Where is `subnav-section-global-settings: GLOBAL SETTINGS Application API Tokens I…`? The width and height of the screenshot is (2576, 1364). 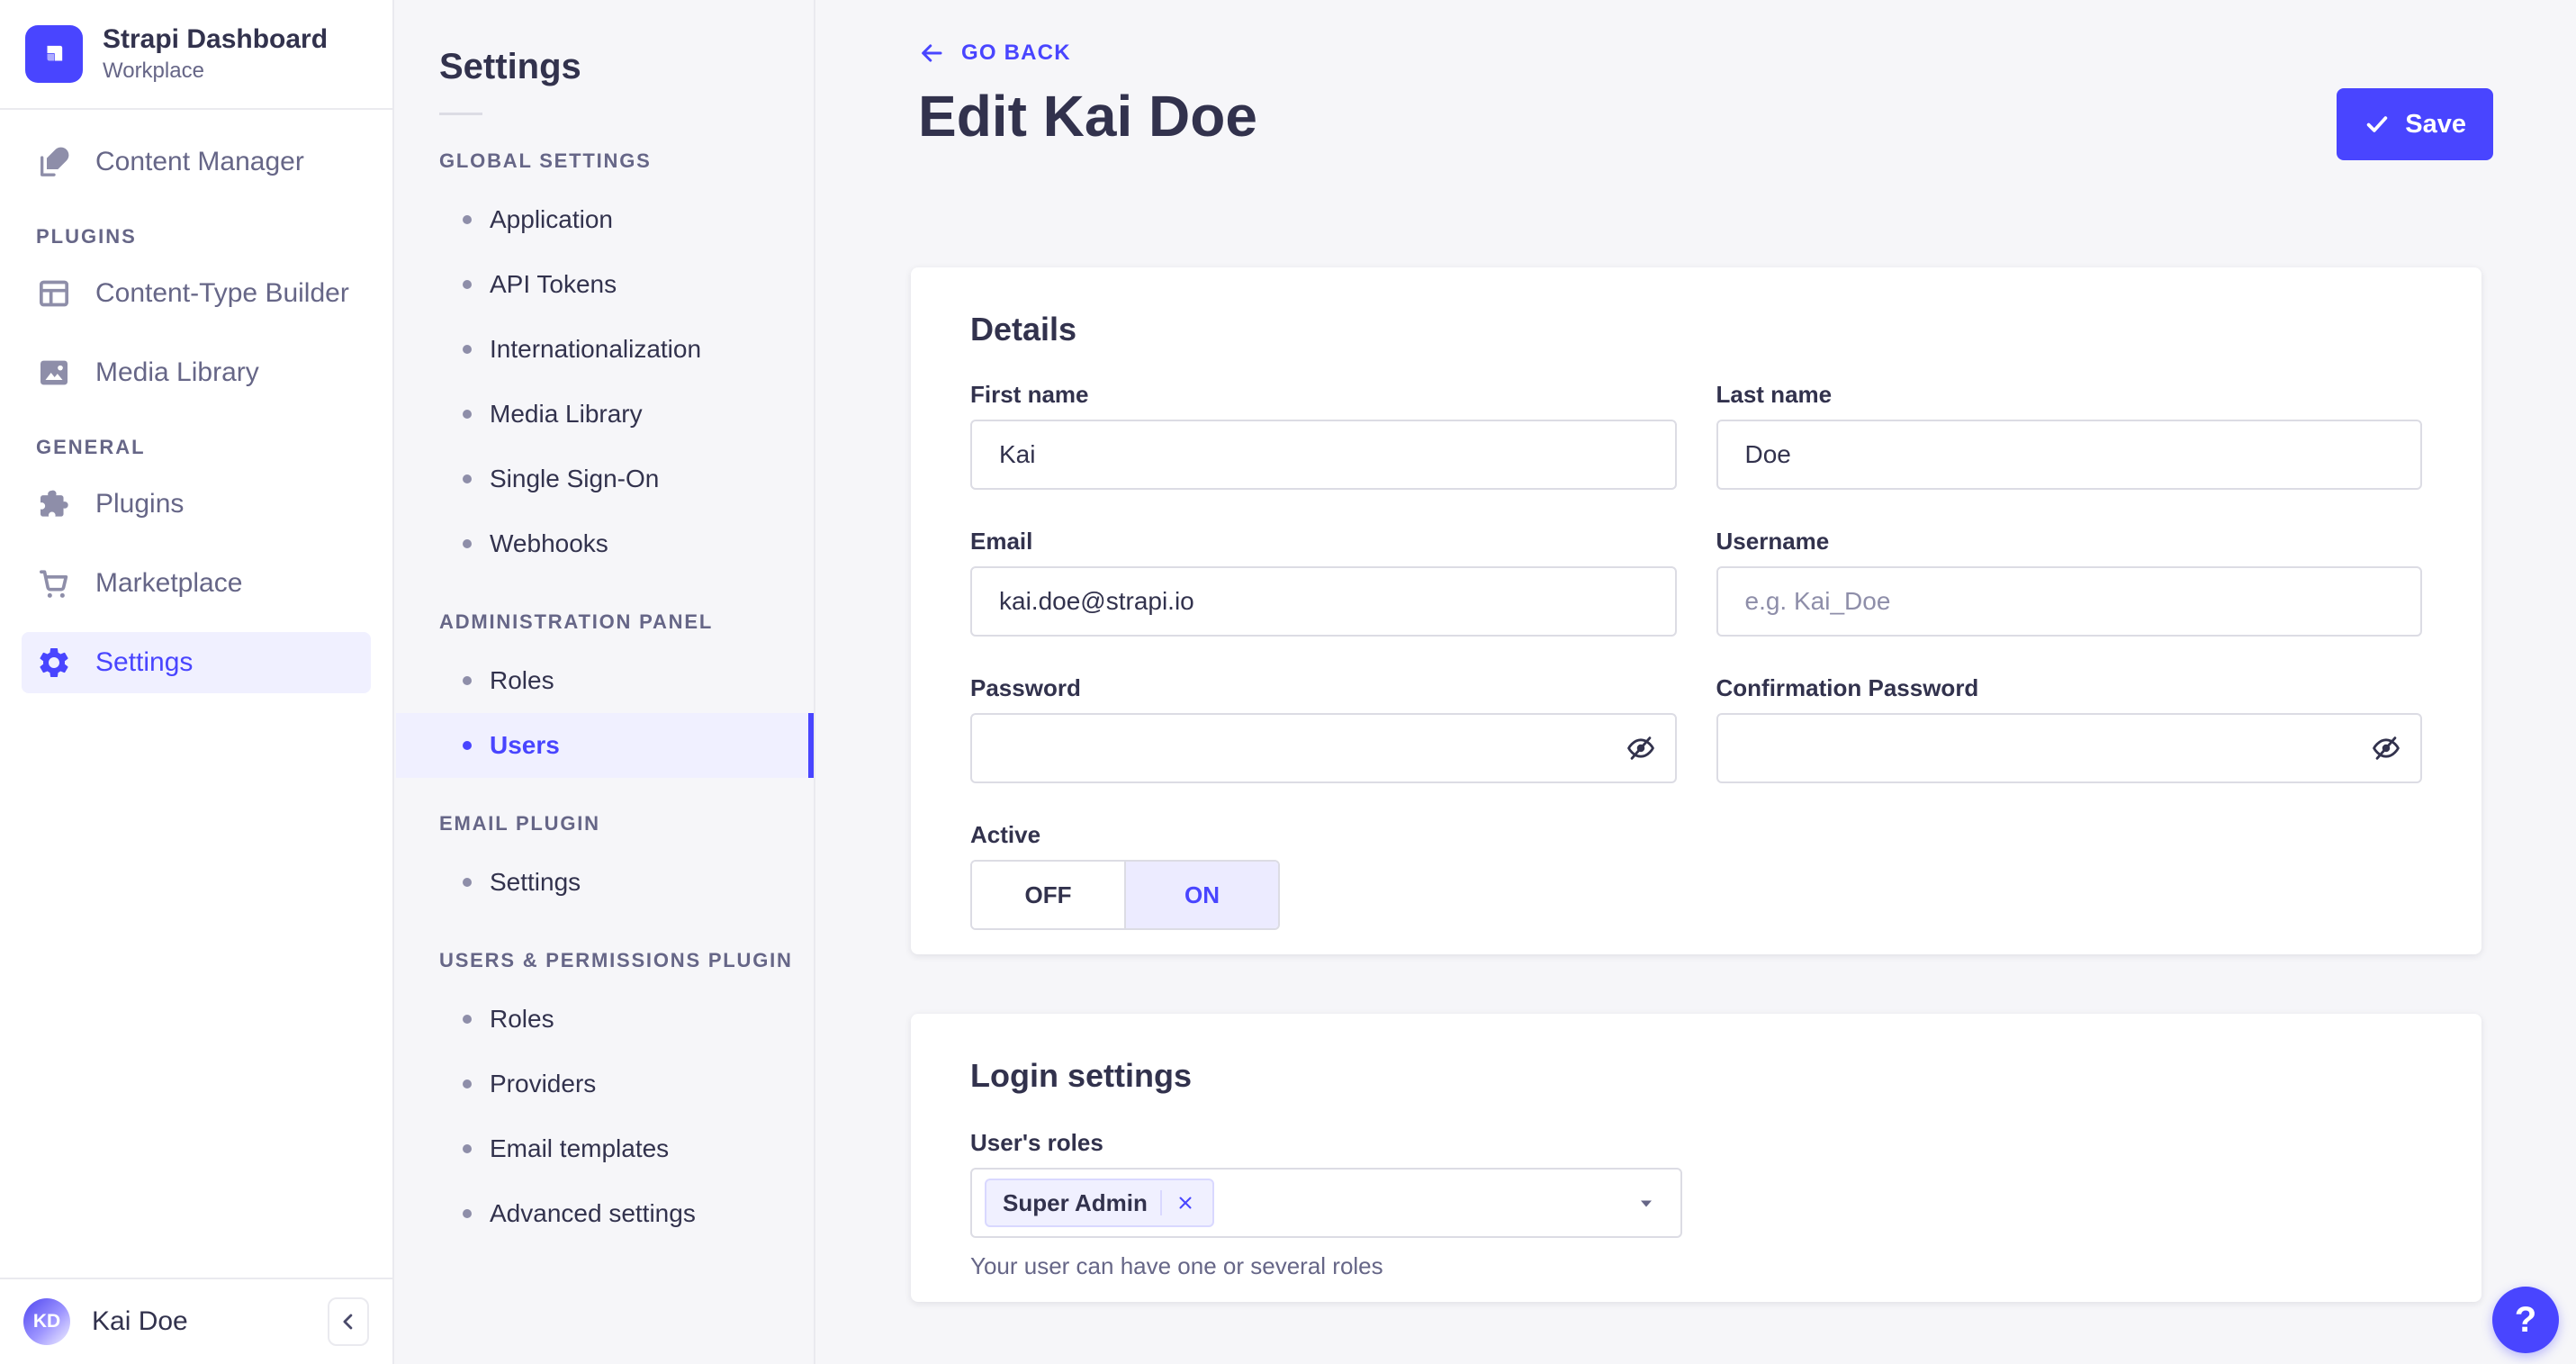 subnav-section-global-settings: GLOBAL SETTINGS Application API Tokens I… is located at coordinates (605, 362).